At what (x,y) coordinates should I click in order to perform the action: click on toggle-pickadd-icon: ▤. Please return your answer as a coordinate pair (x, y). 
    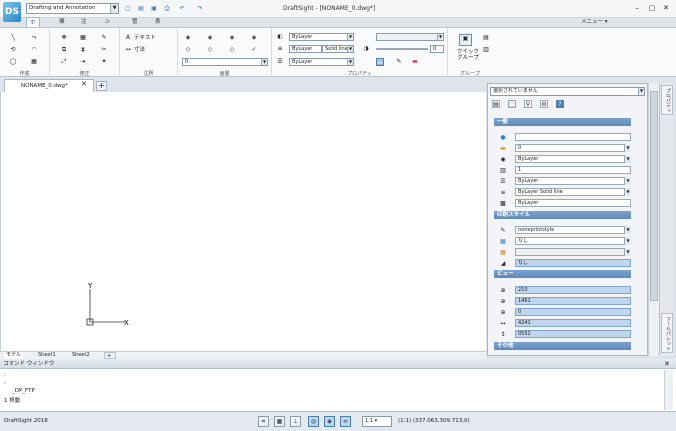
    Looking at the image, I should click on (496, 104).